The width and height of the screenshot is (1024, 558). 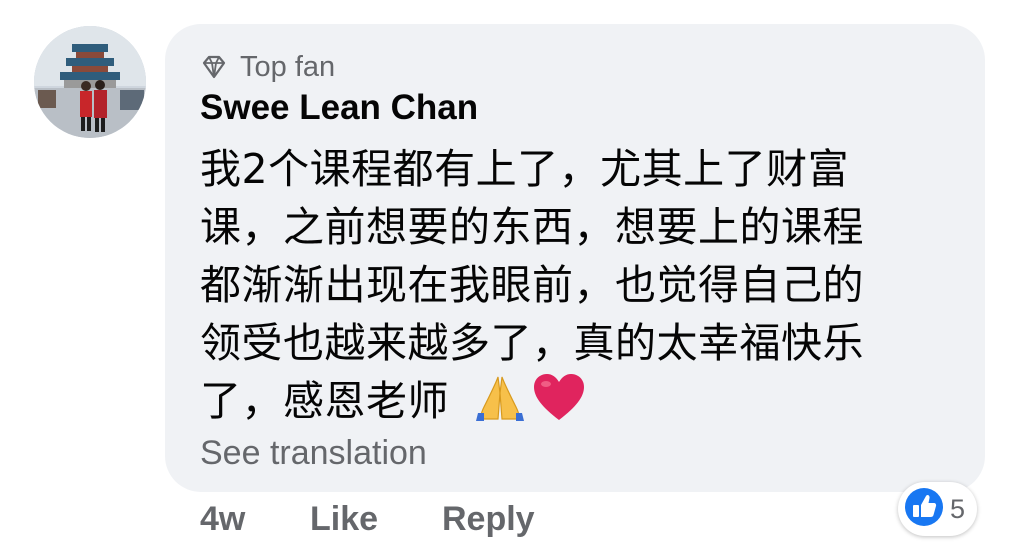 I want to click on top-fan-badge: Top fan, so click(x=267, y=67).